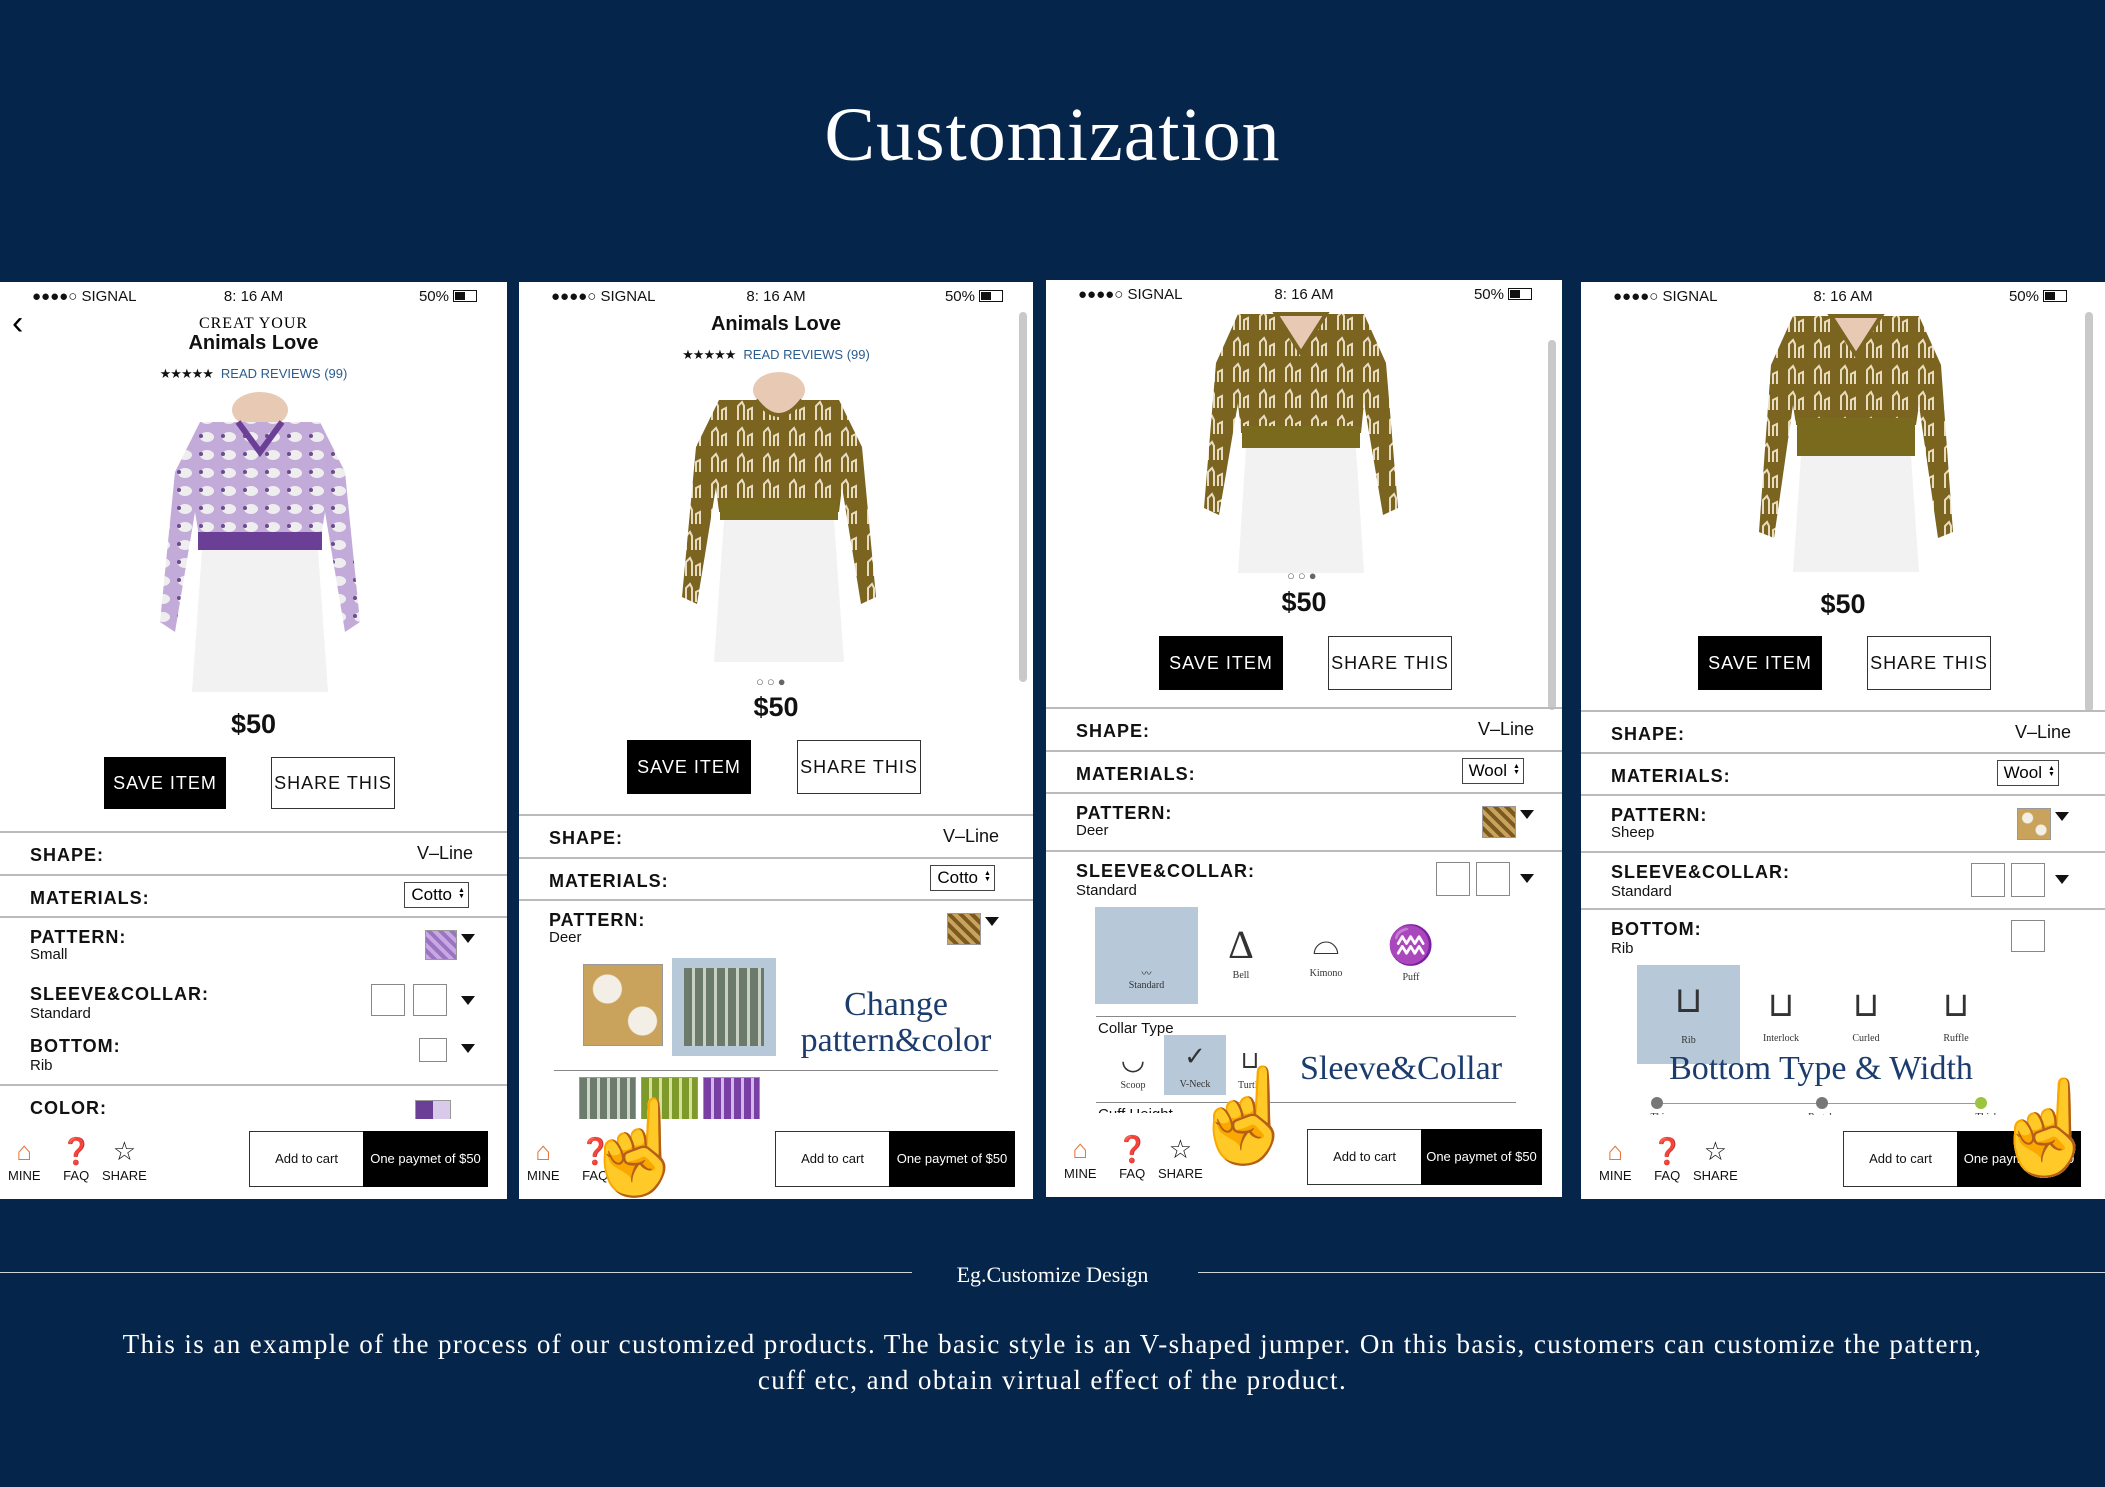 The image size is (2105, 1487). I want to click on bottom-option-curled: ⊔ Curled, so click(1866, 1011).